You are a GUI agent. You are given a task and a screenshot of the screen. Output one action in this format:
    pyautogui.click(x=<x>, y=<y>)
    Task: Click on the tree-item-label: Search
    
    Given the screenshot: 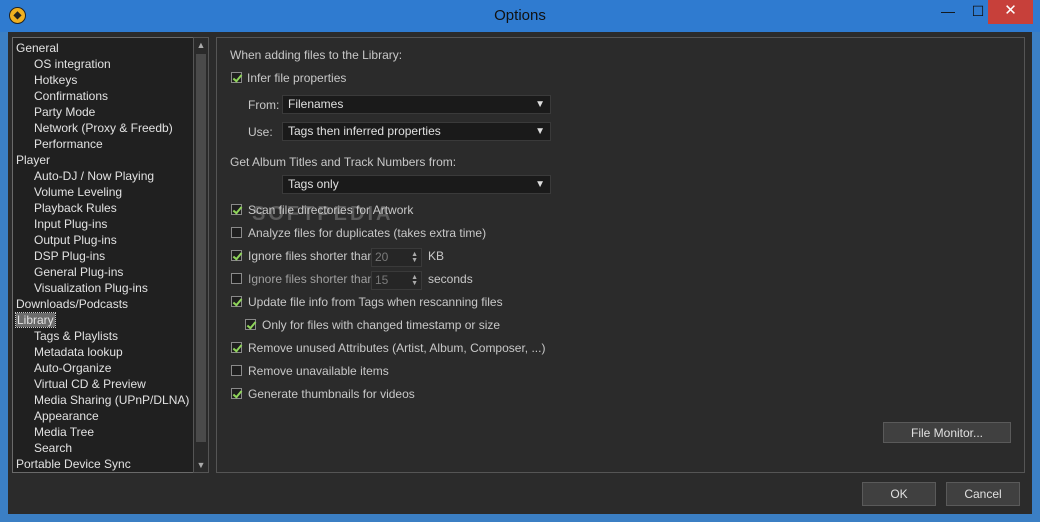 What is the action you would take?
    pyautogui.click(x=53, y=448)
    